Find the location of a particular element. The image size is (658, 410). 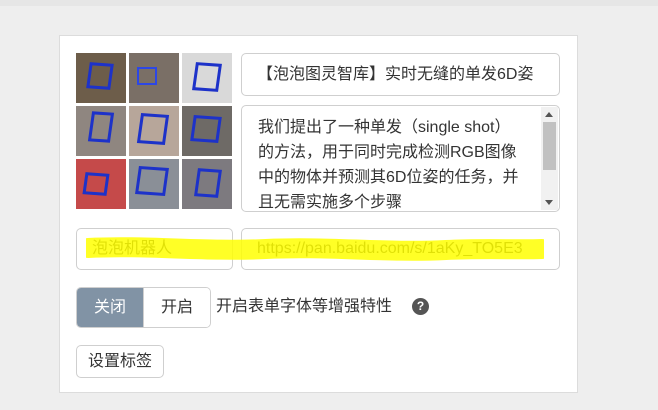

feature-toggle: 关闭 开启 is located at coordinates (143, 307).